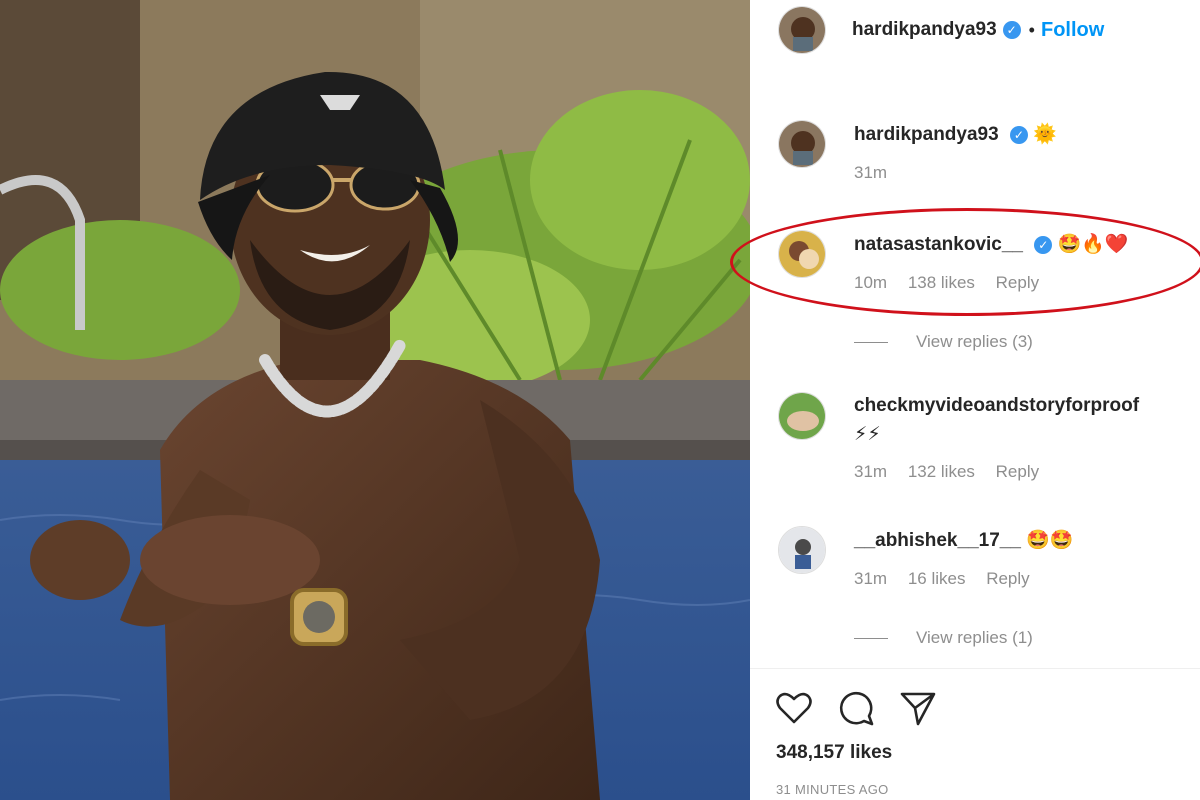 This screenshot has height=800, width=1200. I want to click on actions-divider, so click(975, 668).